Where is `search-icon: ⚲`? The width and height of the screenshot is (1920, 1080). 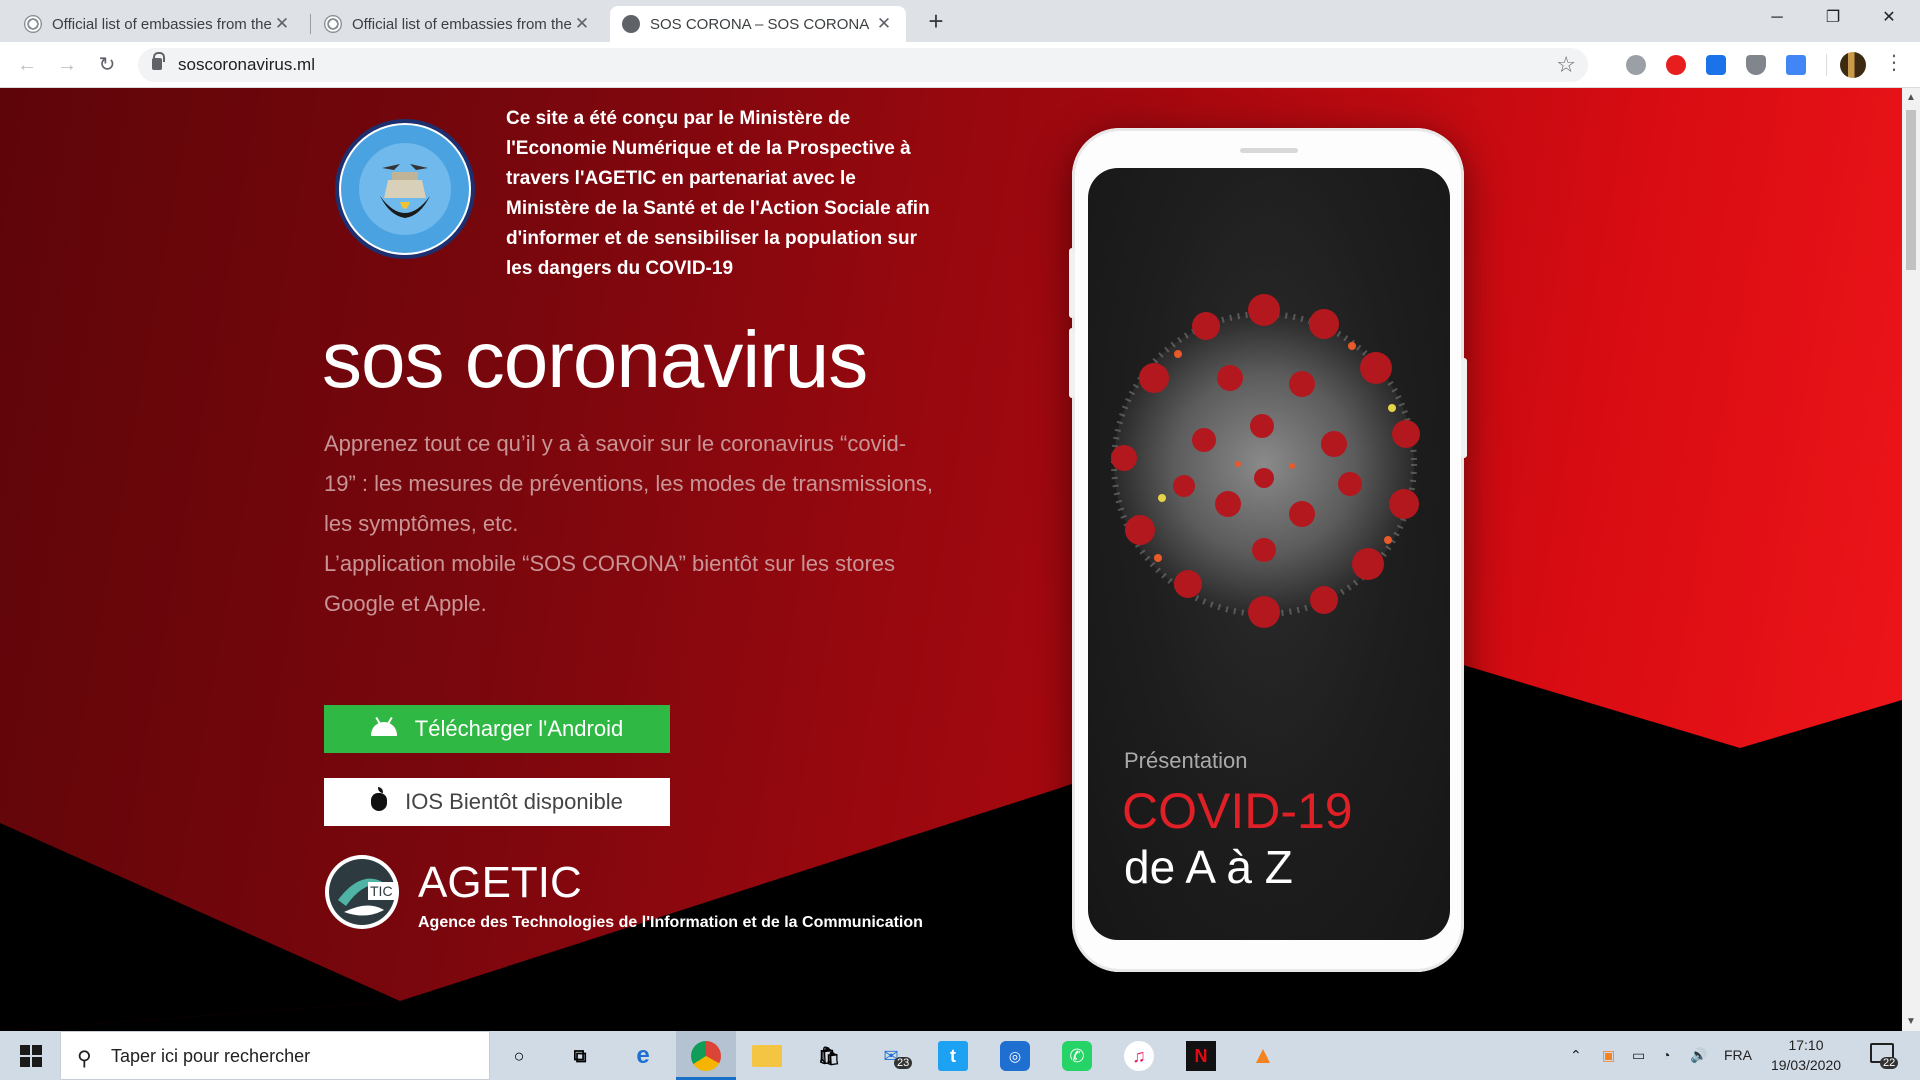
search-icon: ⚲ is located at coordinates (84, 1059).